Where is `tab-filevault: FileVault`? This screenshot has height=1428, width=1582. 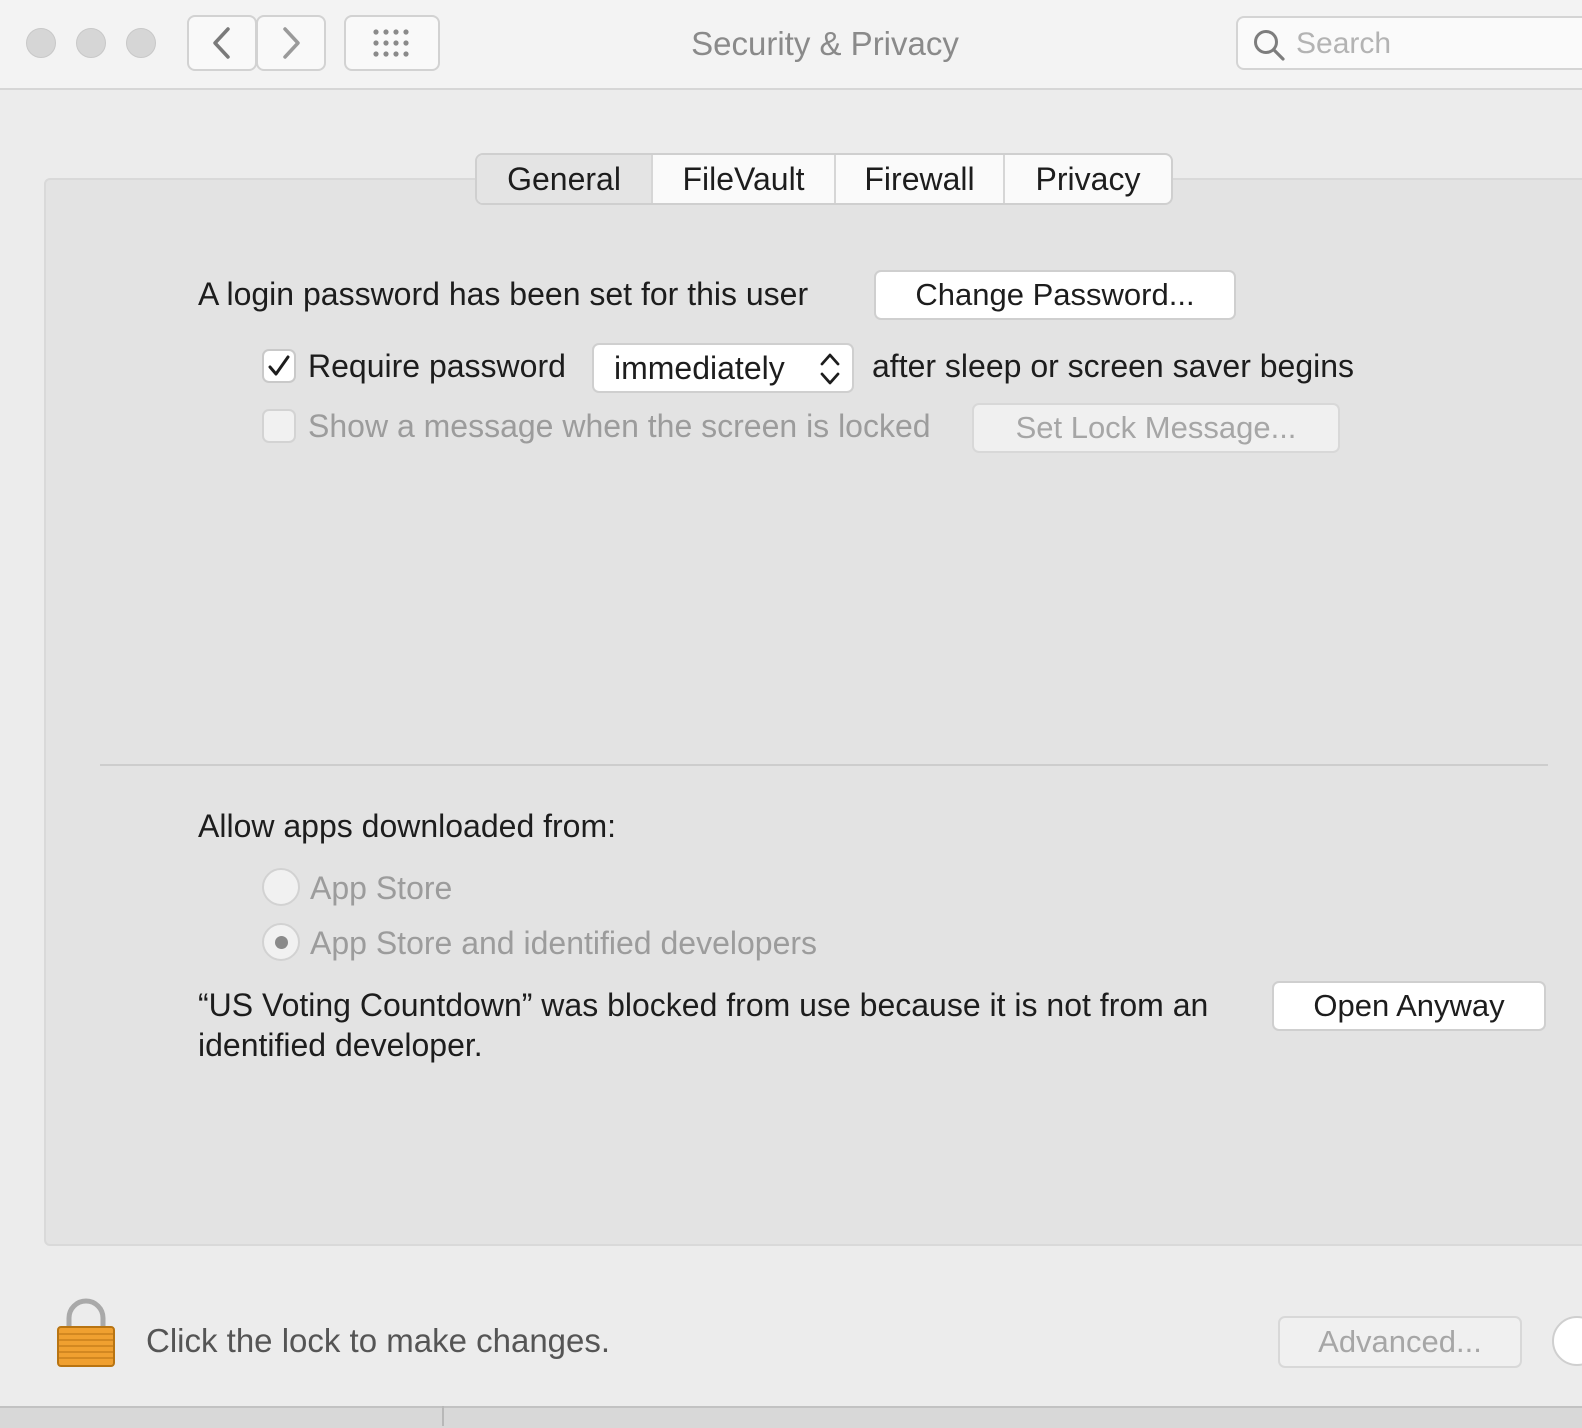
tab-filevault: FileVault is located at coordinates (744, 179).